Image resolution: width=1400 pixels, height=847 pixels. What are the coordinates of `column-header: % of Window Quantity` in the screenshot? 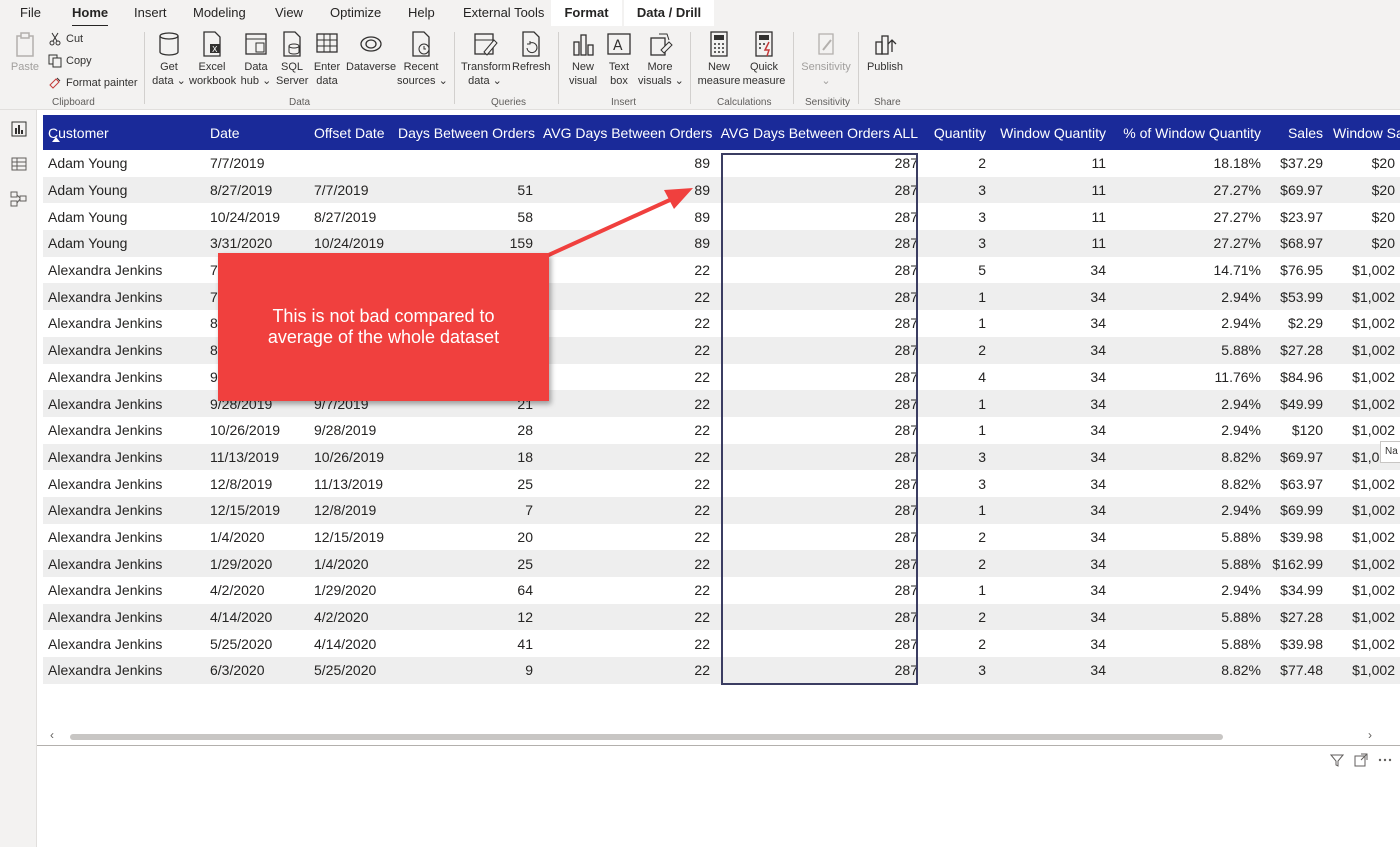 It's located at (1188, 132).